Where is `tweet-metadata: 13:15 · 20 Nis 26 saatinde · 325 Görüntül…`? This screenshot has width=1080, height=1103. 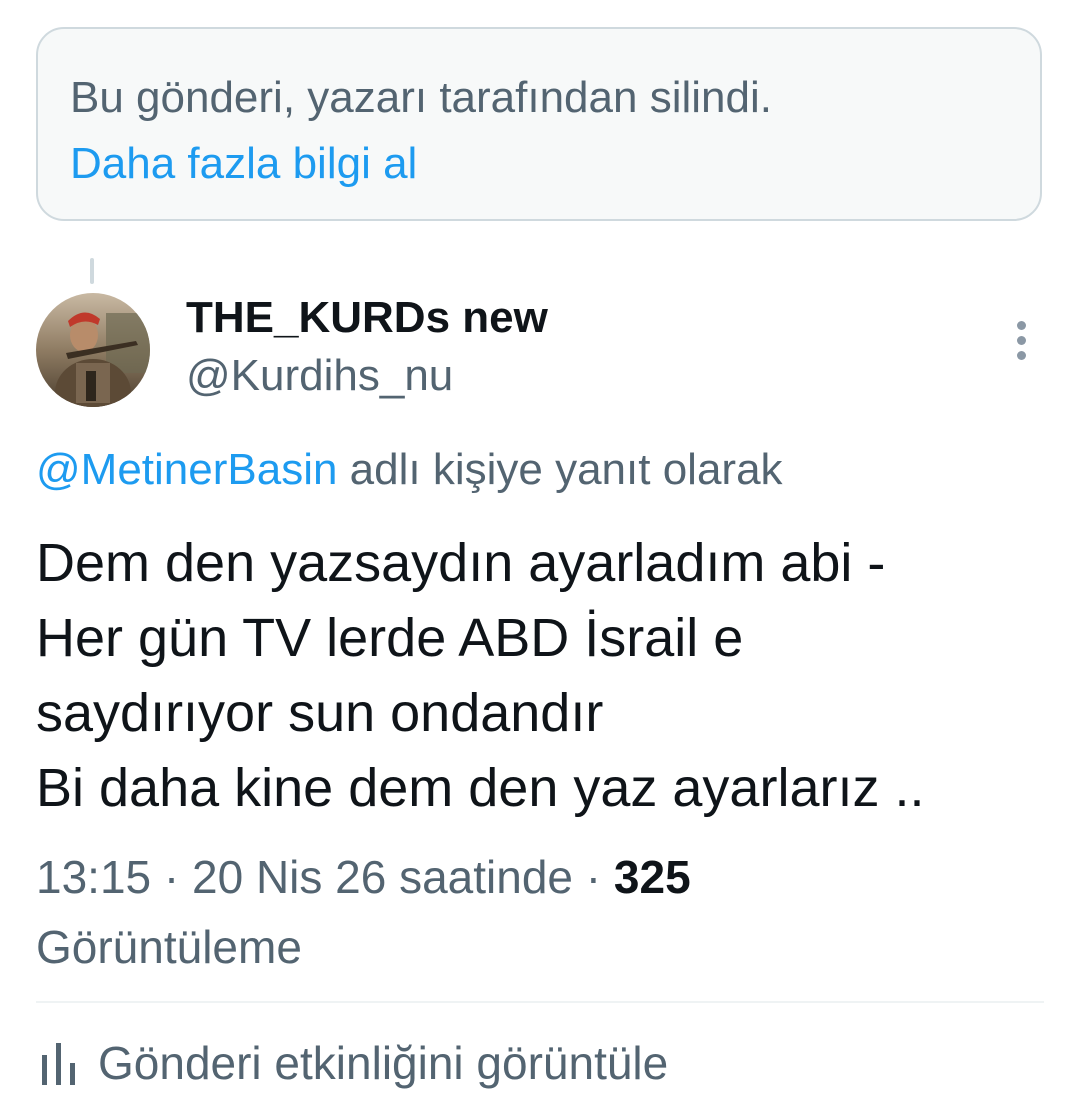
tweet-metadata: 13:15 · 20 Nis 26 saatinde · 325 Görüntül… is located at coordinates (536, 912).